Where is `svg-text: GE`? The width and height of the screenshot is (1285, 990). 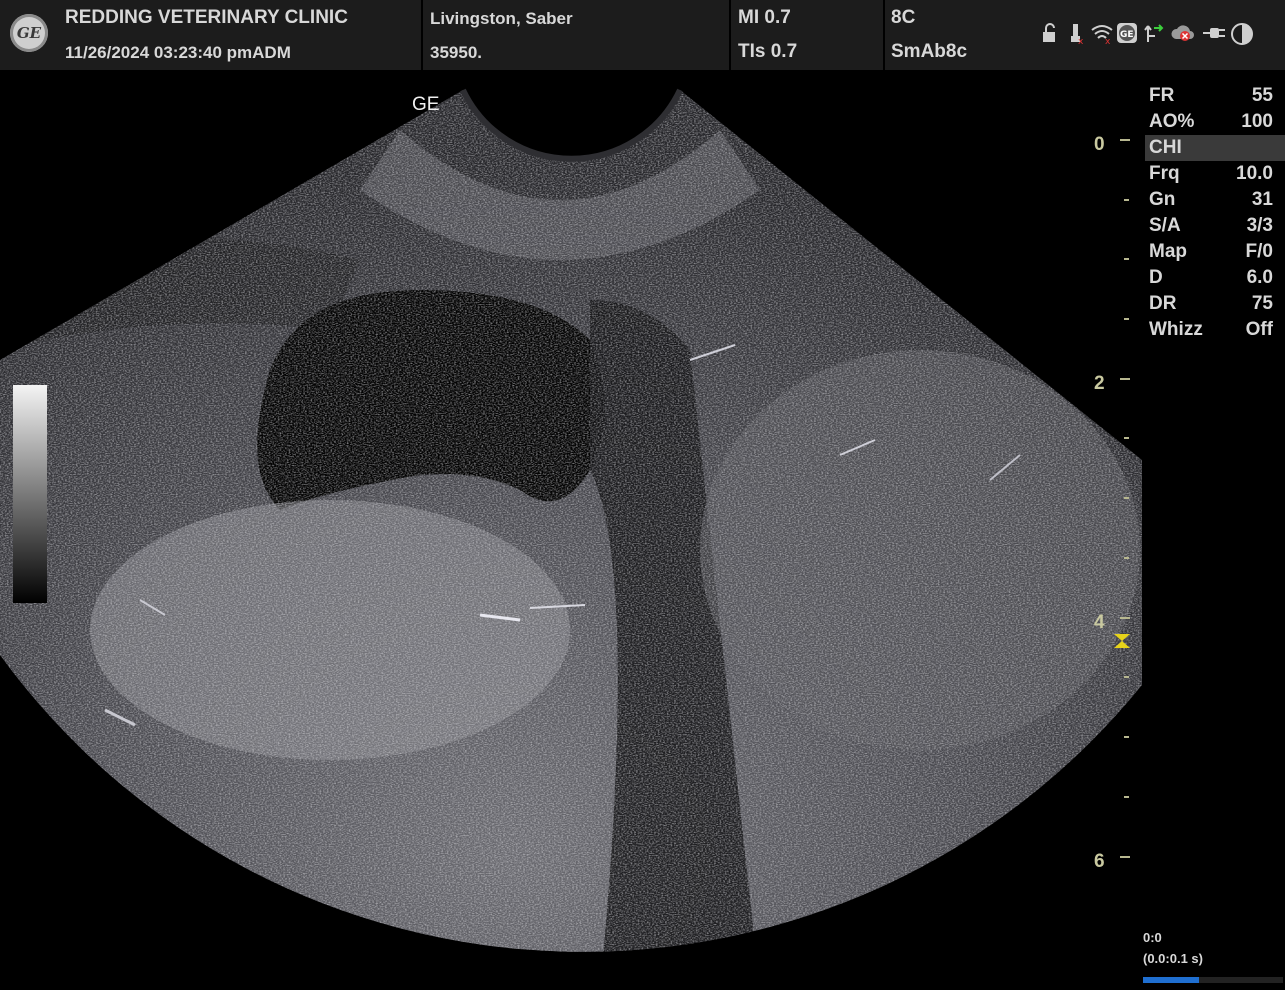
svg-text: GE is located at coordinates (1127, 35).